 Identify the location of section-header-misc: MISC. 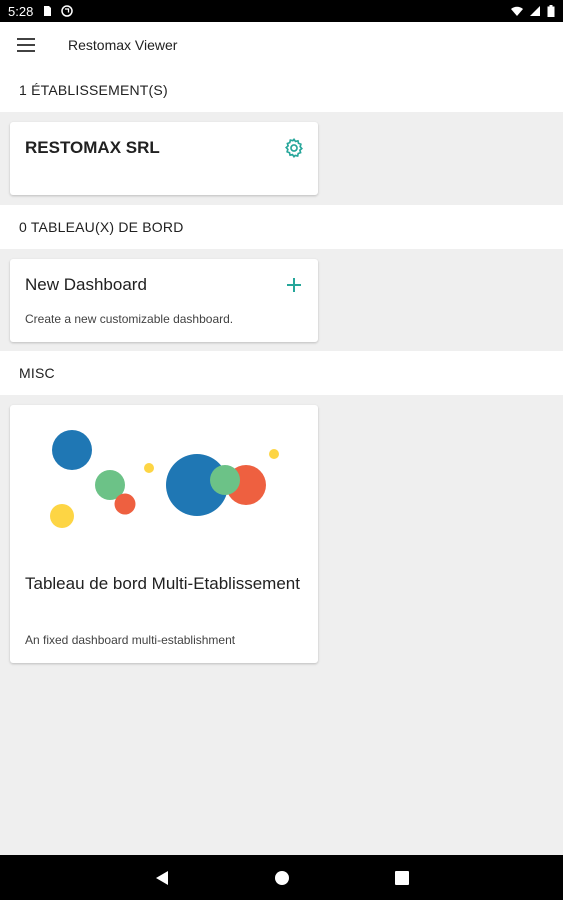
(281, 373).